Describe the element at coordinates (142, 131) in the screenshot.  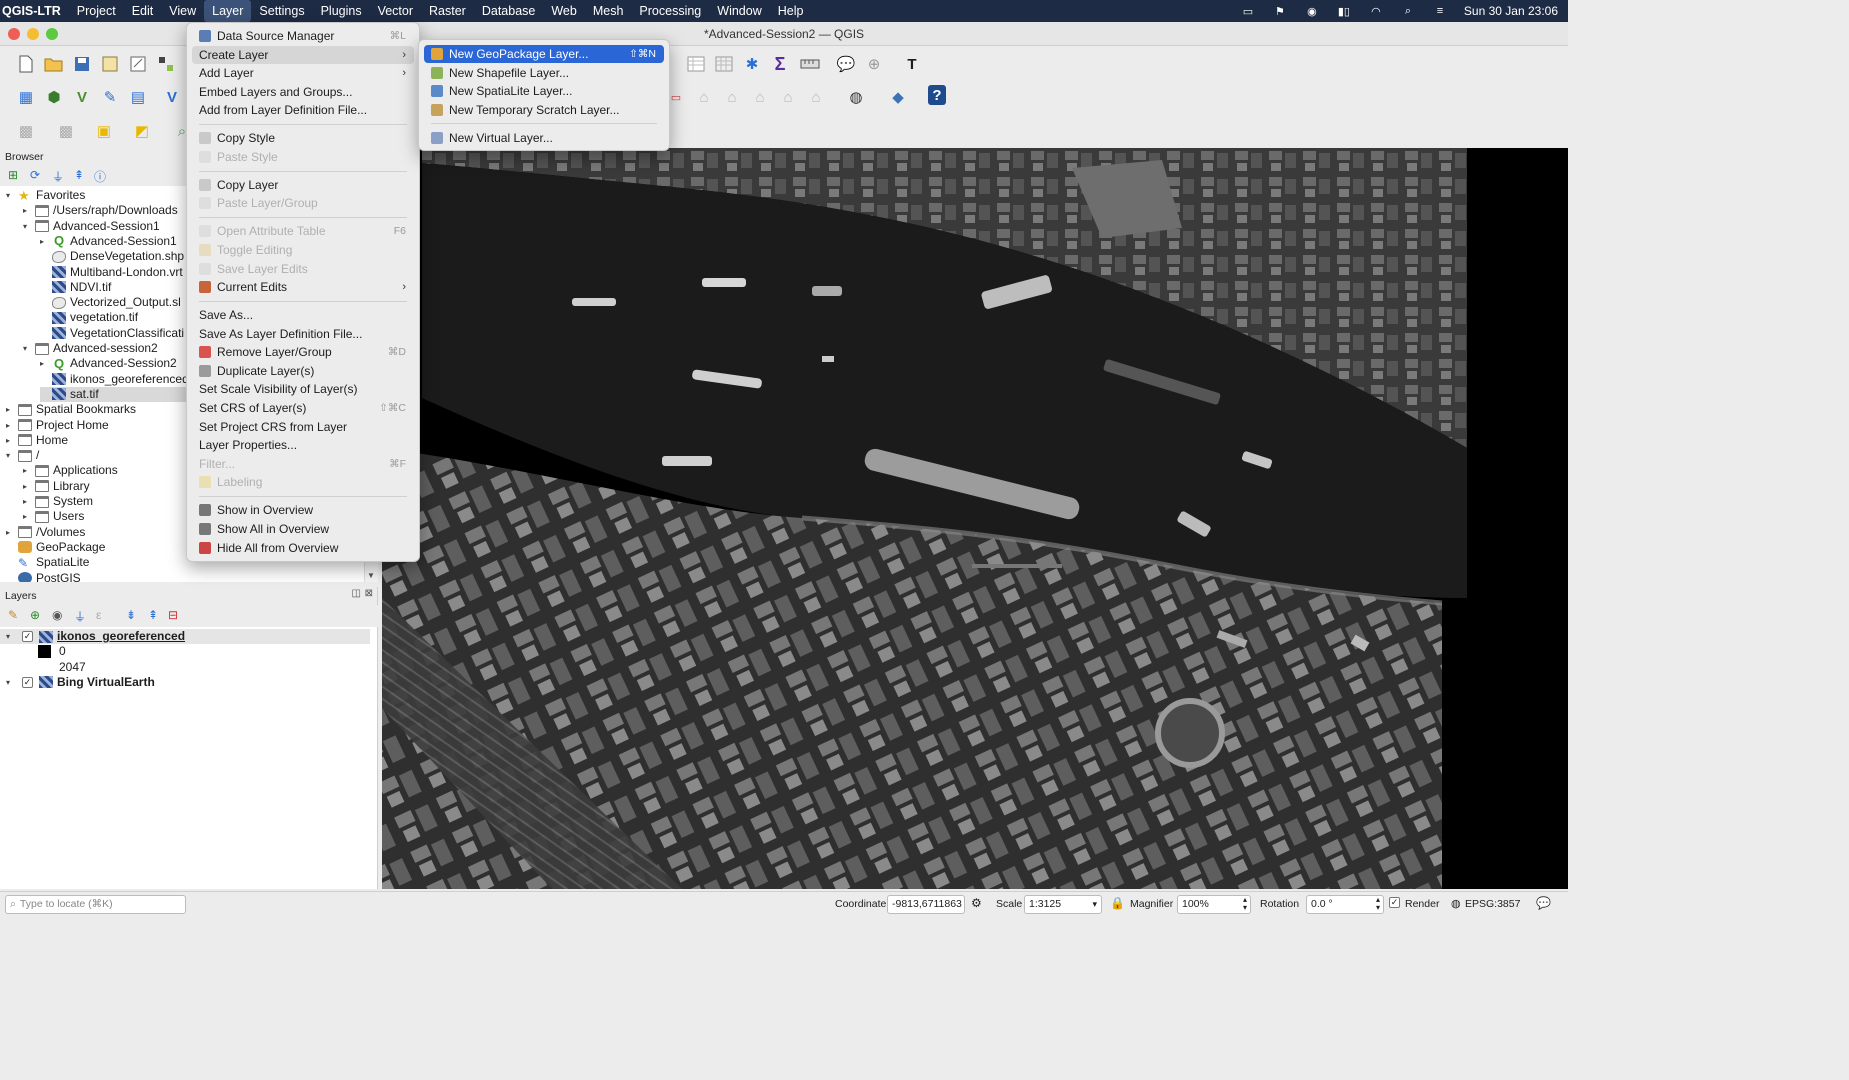
I see `select-location-icon: ◩` at that location.